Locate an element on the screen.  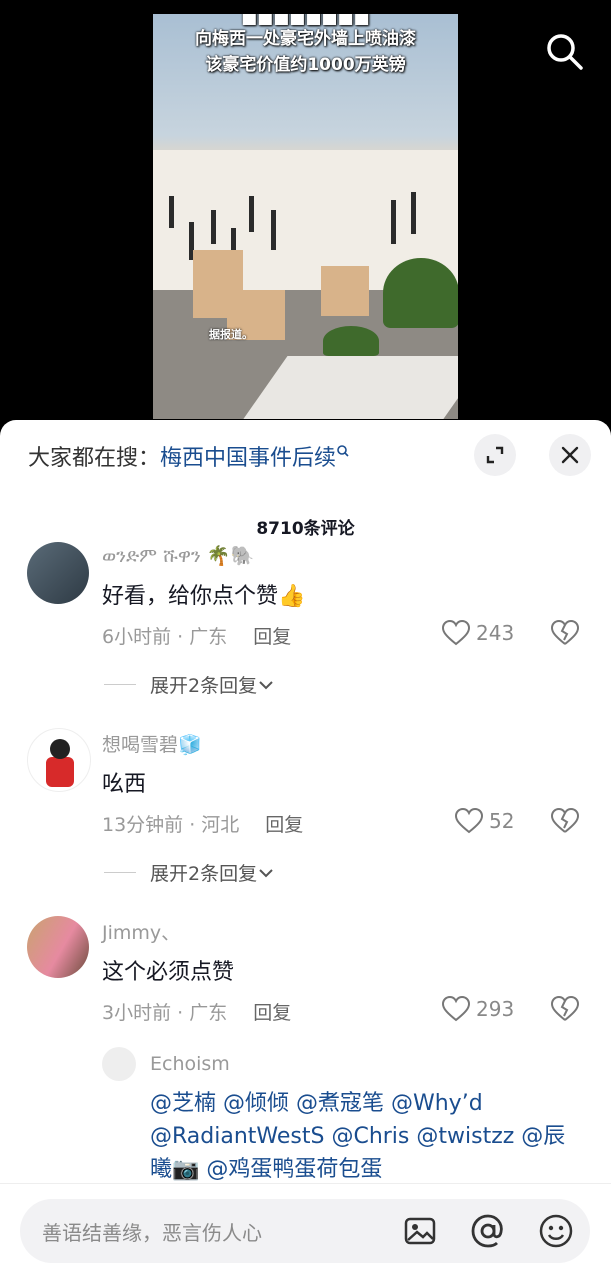
comment-text: 这个必须点赞 is located at coordinates (168, 972).